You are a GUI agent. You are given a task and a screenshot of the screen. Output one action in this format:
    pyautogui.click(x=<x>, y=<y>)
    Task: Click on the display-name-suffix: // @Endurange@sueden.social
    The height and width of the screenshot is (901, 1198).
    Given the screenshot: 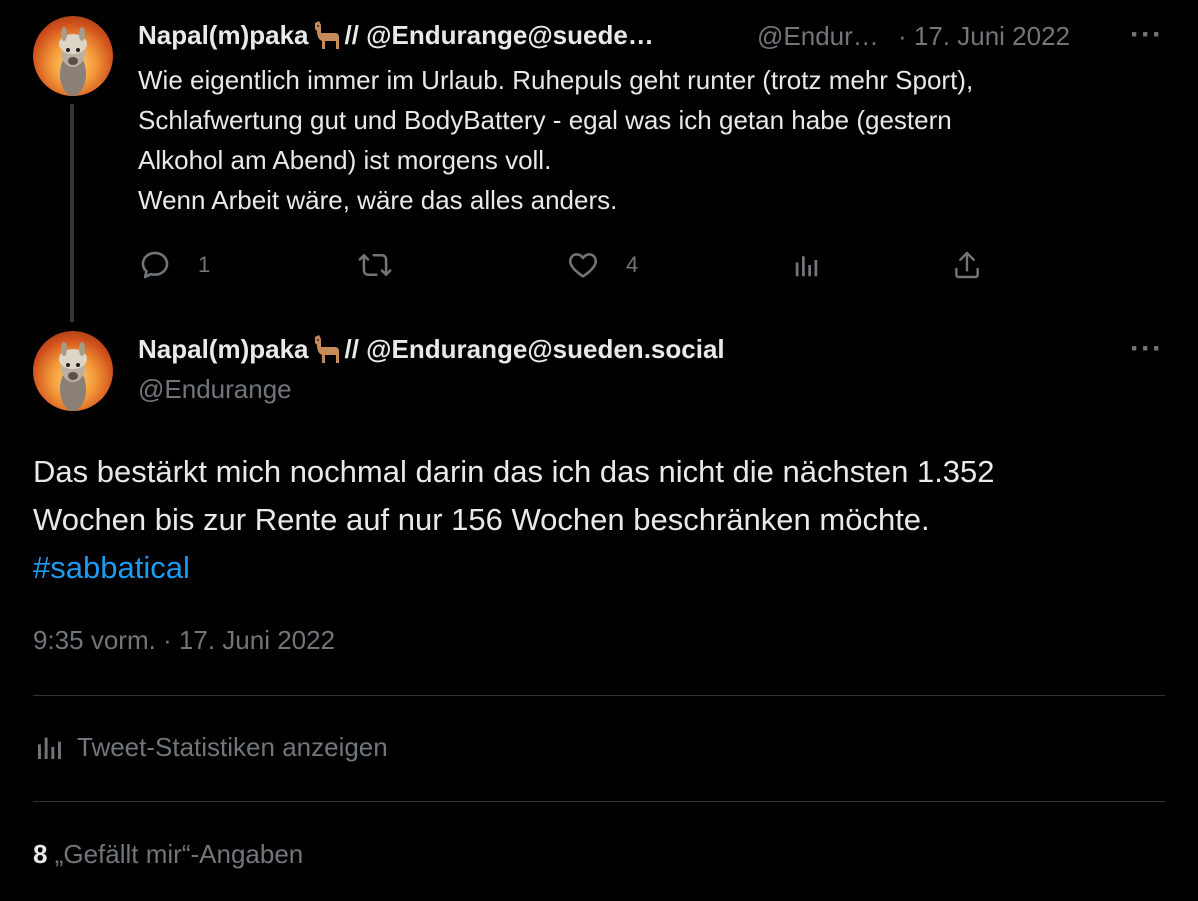 What is the action you would take?
    pyautogui.click(x=535, y=349)
    